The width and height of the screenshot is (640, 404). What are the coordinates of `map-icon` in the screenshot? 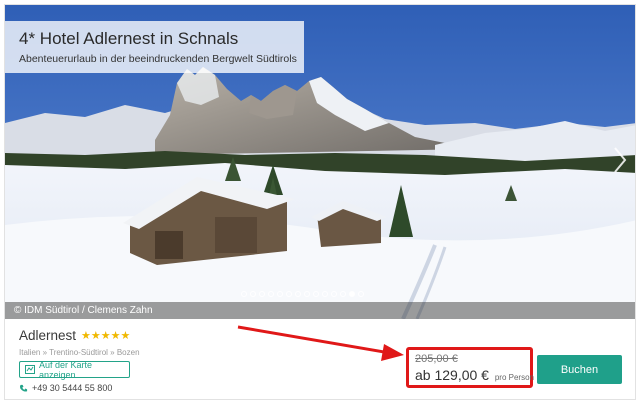 It's located at (30, 369).